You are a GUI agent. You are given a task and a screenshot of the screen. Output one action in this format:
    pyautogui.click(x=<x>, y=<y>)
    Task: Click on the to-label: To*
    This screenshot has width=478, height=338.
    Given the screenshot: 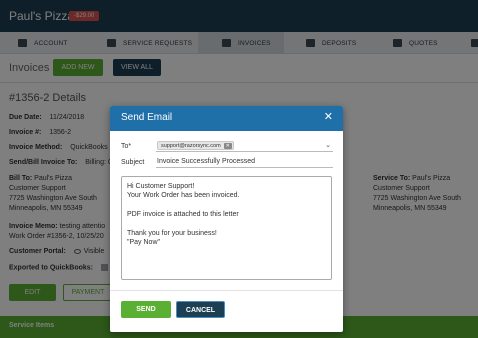 What is the action you would take?
    pyautogui.click(x=126, y=146)
    